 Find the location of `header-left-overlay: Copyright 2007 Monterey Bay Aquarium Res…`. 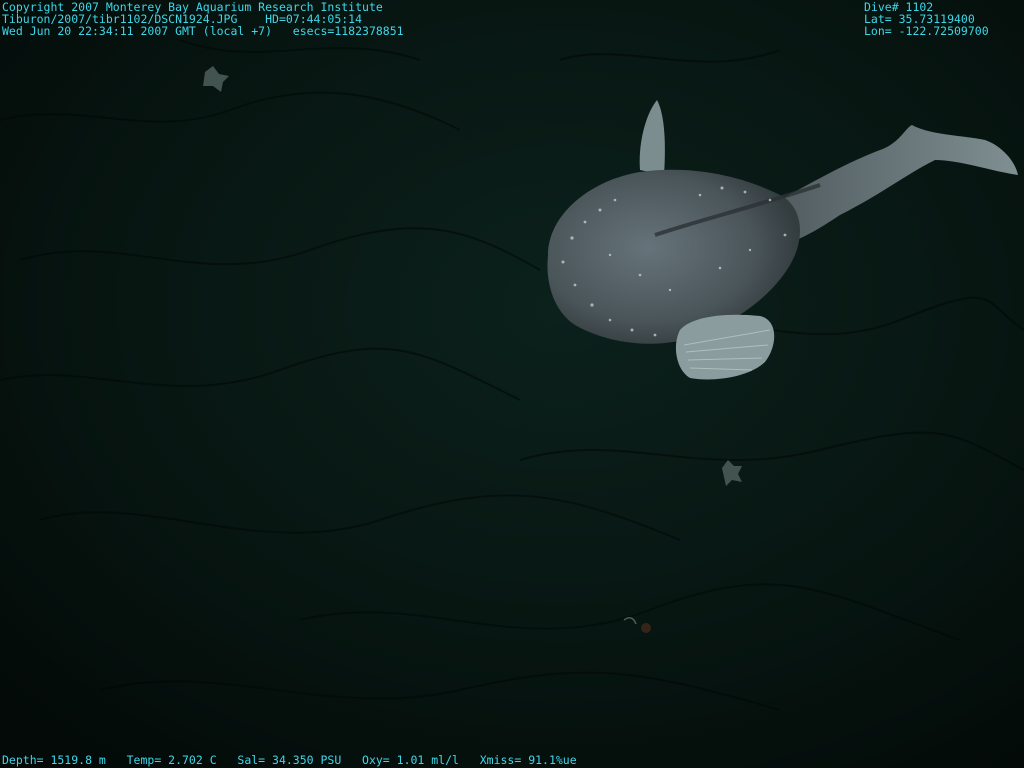

header-left-overlay: Copyright 2007 Monterey Bay Aquarium Res… is located at coordinates (203, 19).